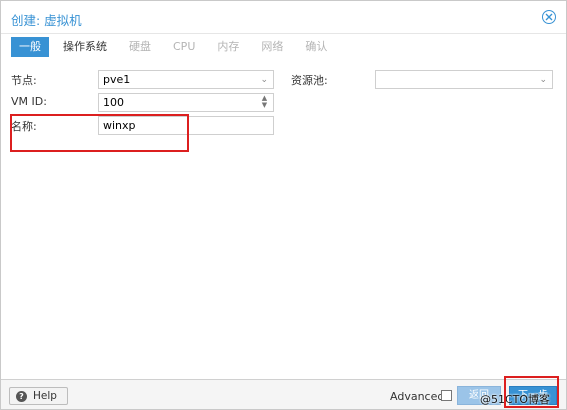 This screenshot has width=567, height=410. Describe the element at coordinates (464, 79) in the screenshot. I see `pool-select: ⌄` at that location.